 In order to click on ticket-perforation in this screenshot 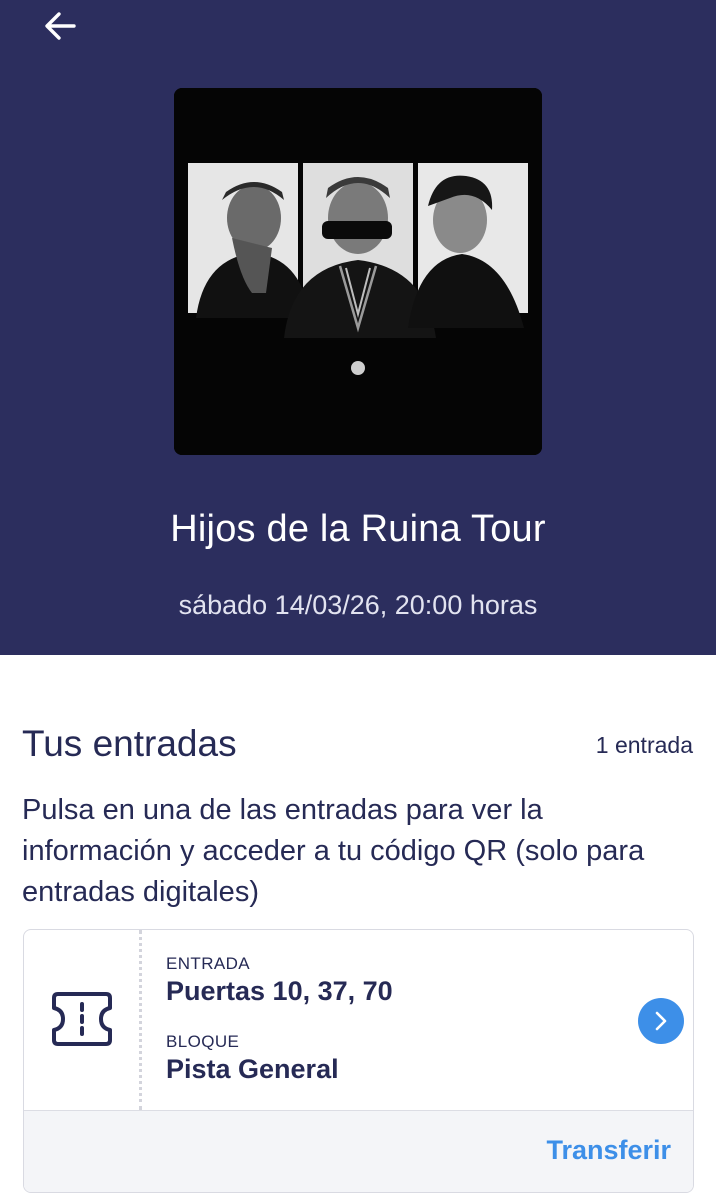, I will do `click(140, 1020)`.